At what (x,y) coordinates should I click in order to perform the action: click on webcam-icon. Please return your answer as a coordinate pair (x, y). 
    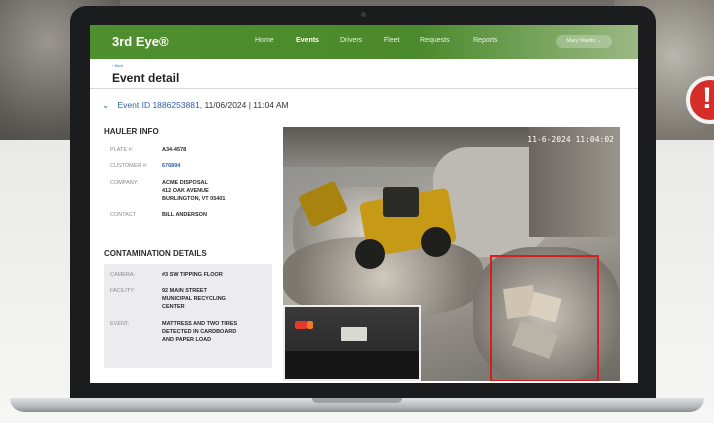
    Looking at the image, I should click on (363, 14).